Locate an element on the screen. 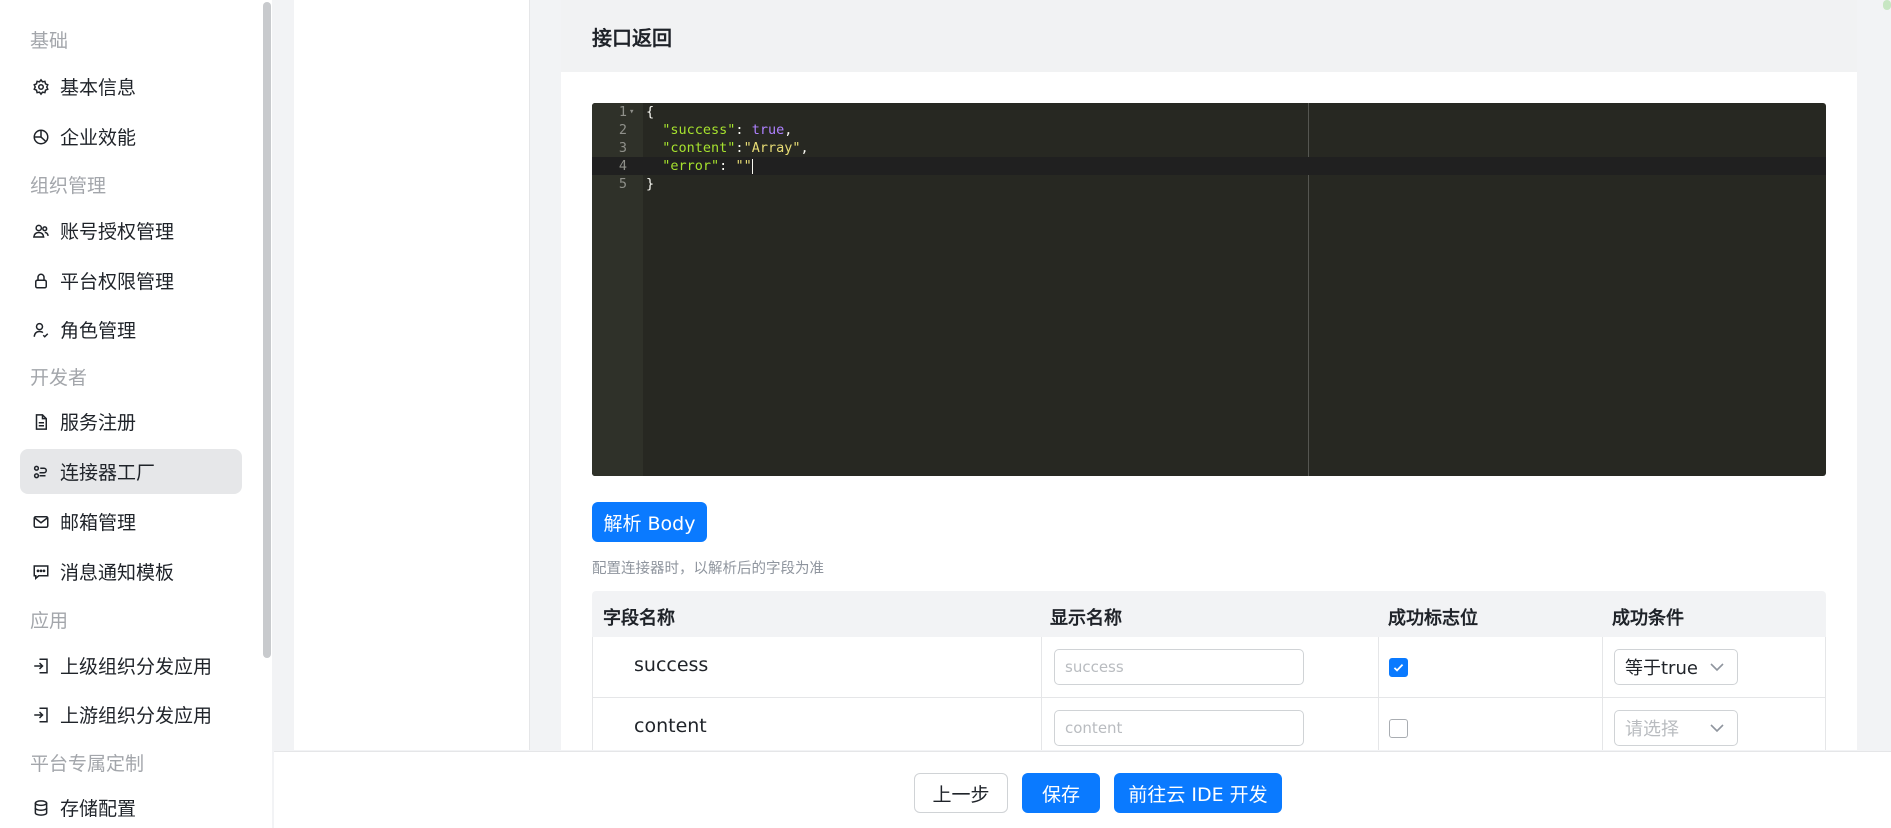 The width and height of the screenshot is (1891, 828). sidebar-item-label: 基本信息 is located at coordinates (98, 88).